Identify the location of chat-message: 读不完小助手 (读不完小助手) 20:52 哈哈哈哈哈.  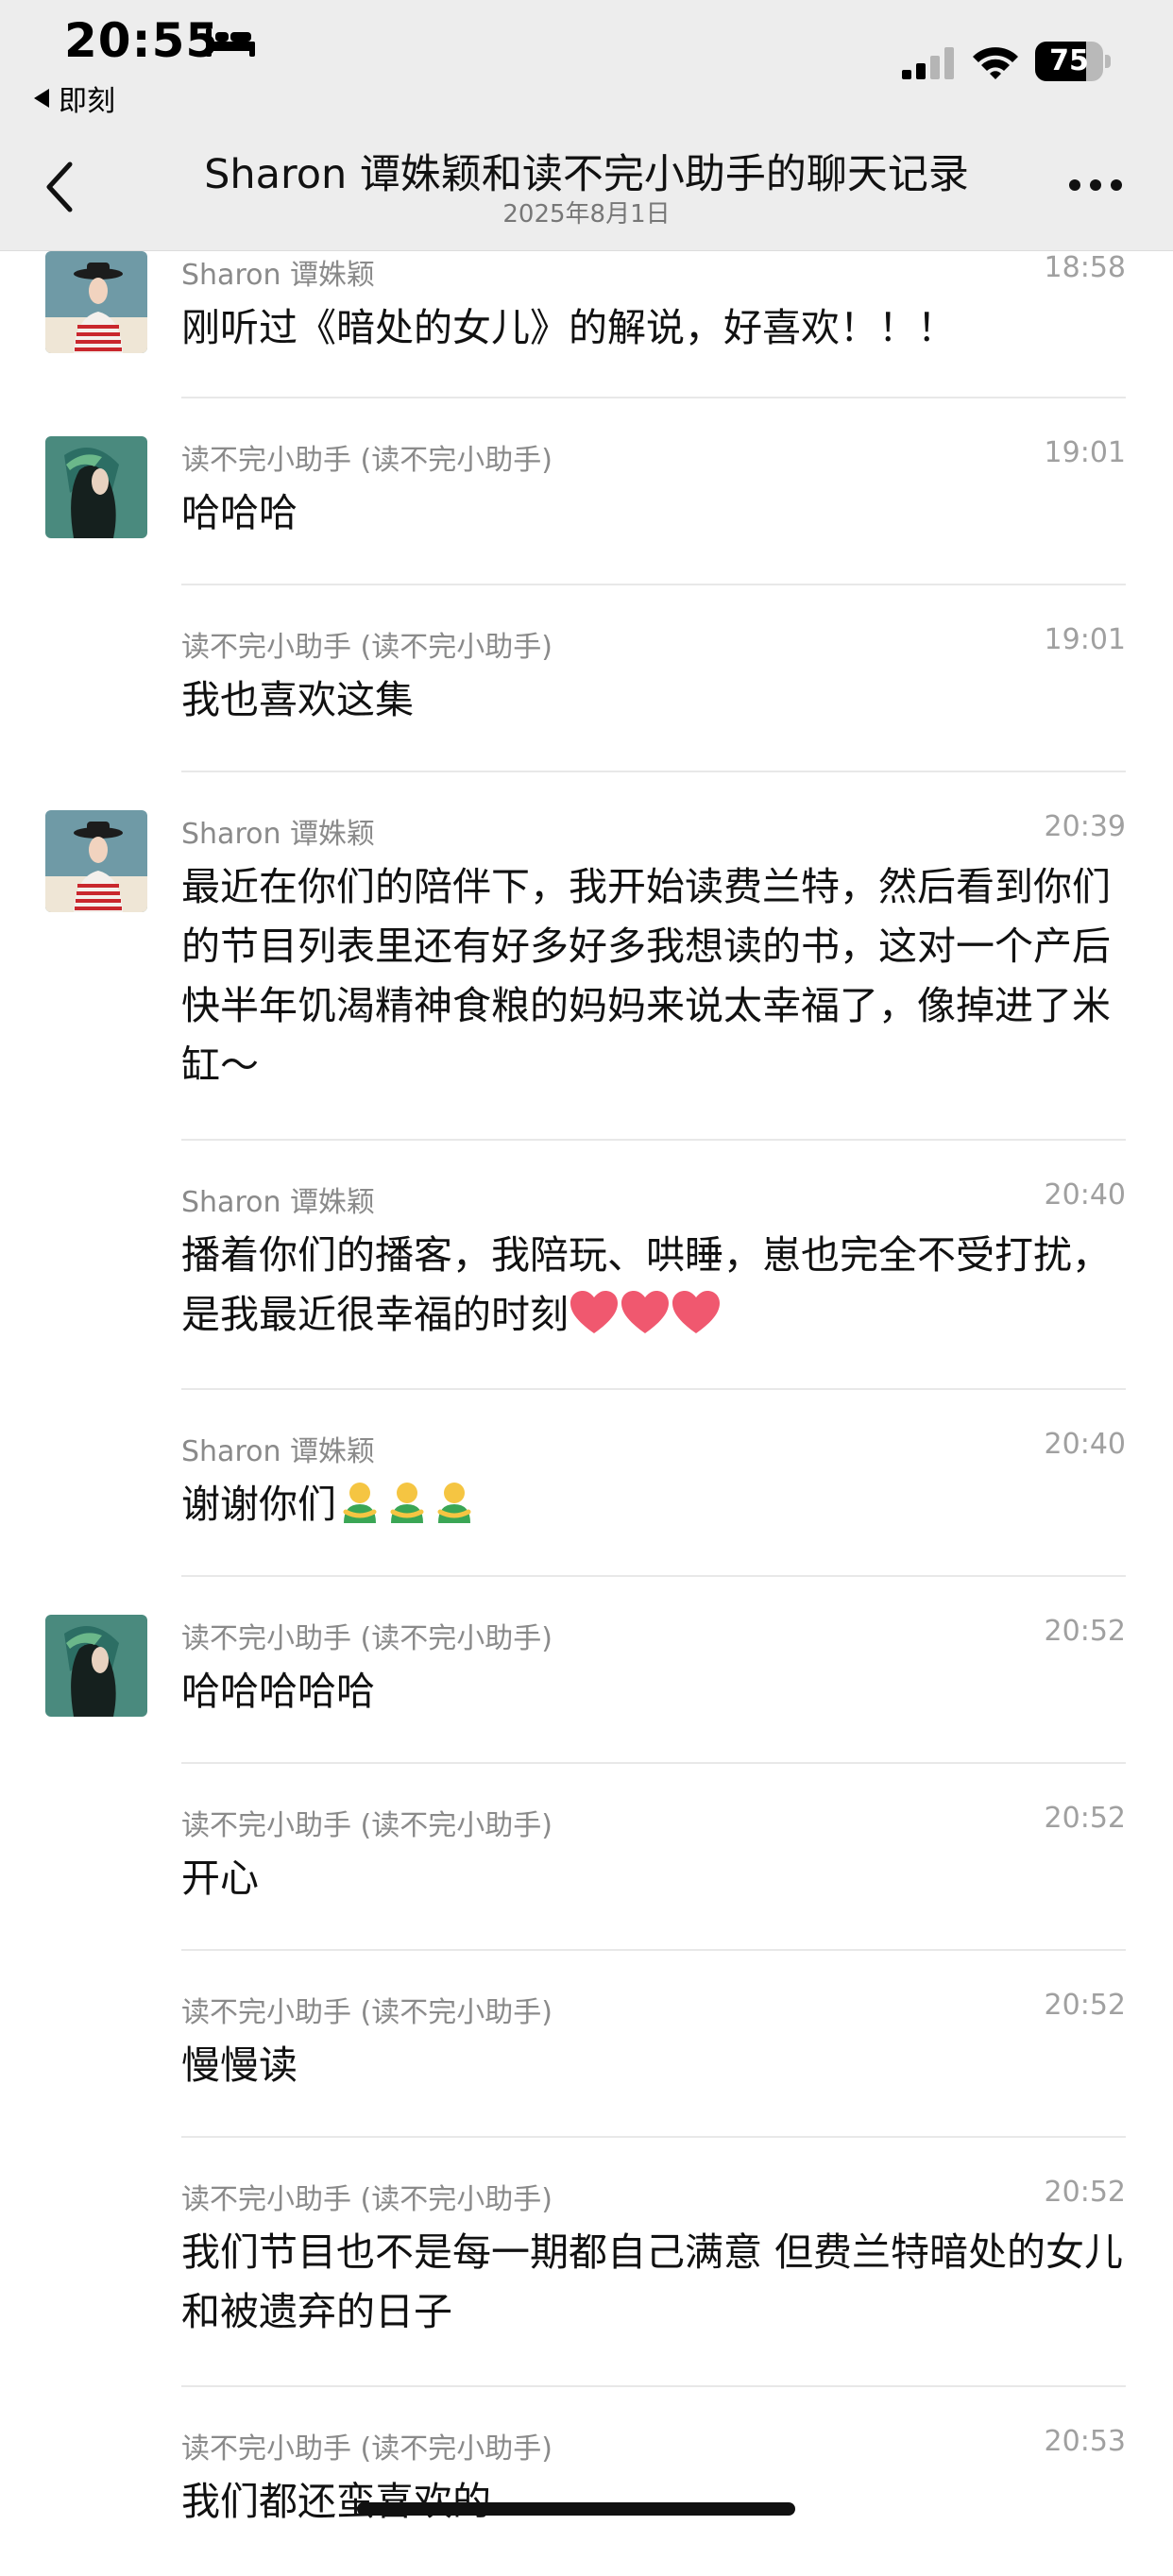
(586, 1670).